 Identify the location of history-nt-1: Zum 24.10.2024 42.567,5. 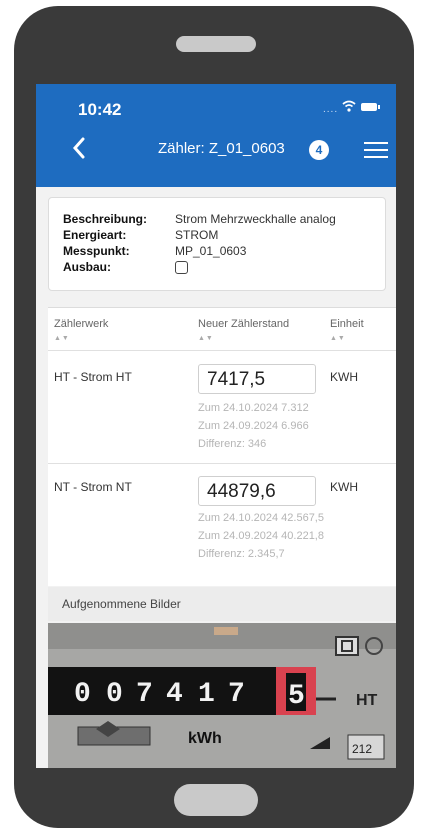
(261, 518).